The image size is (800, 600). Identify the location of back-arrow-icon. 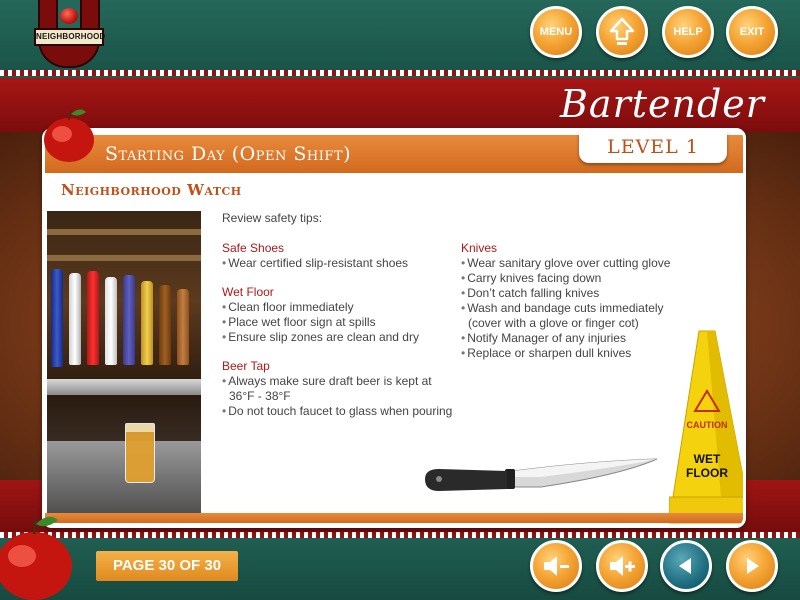
(685, 566).